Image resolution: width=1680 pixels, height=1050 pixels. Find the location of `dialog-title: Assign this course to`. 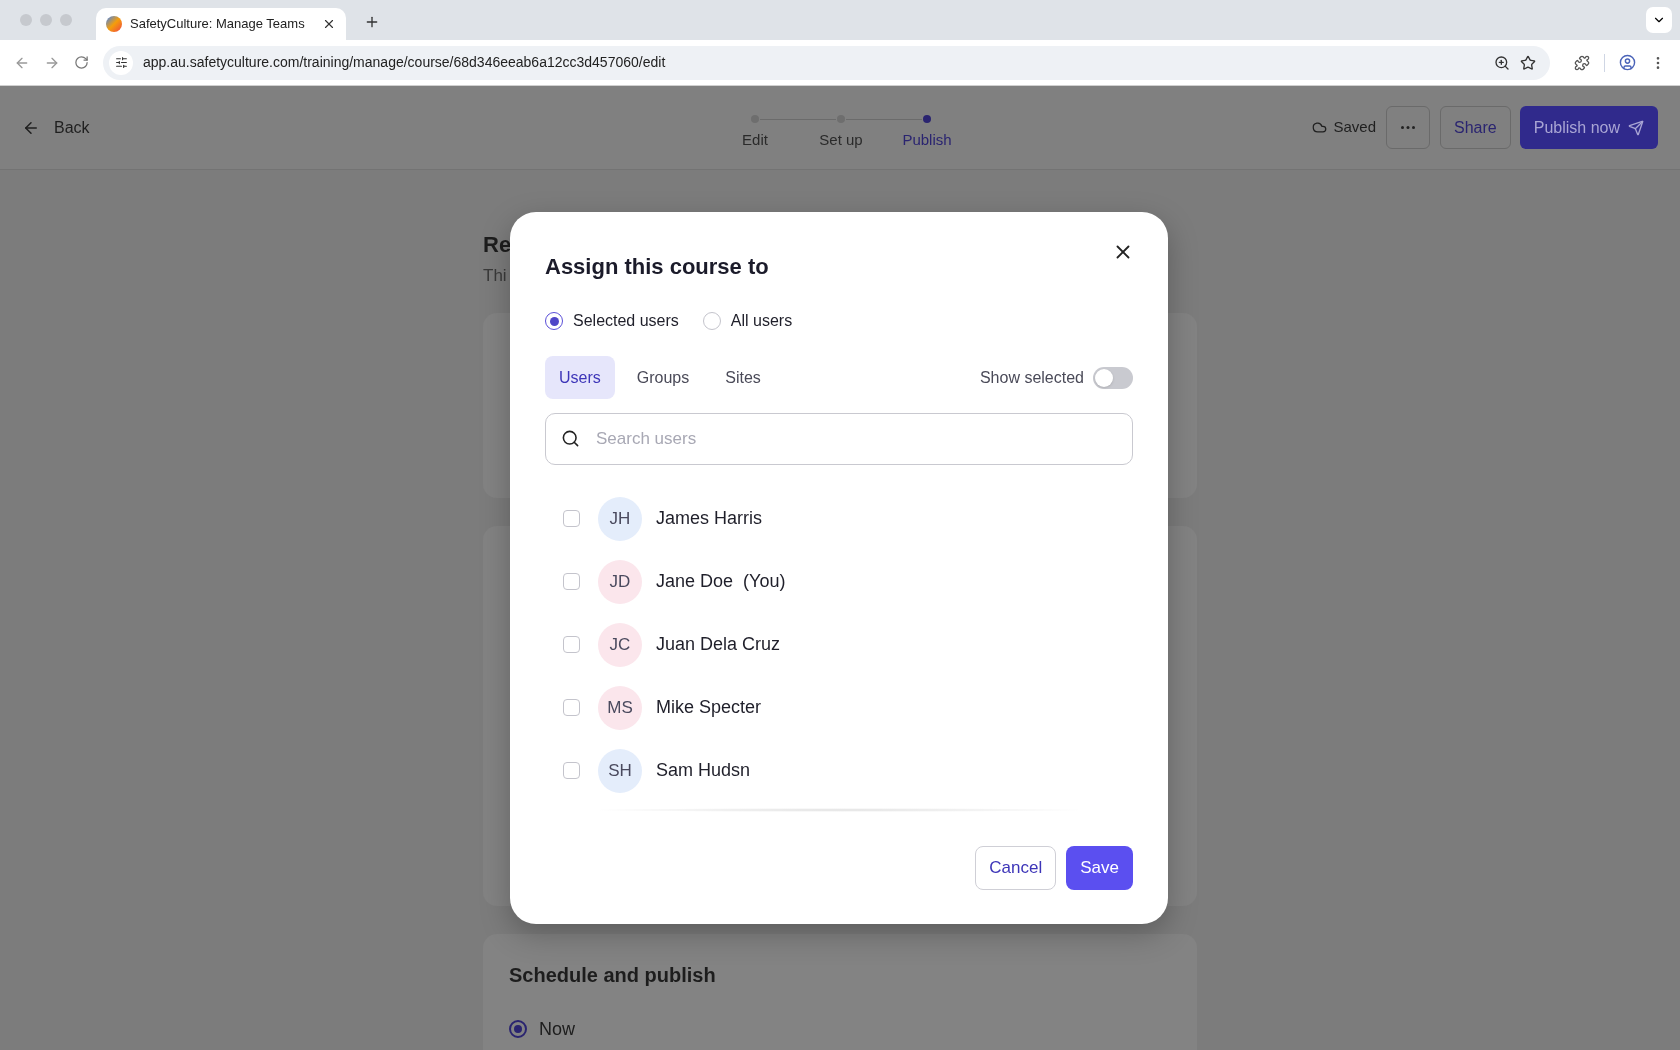

dialog-title: Assign this course to is located at coordinates (657, 267).